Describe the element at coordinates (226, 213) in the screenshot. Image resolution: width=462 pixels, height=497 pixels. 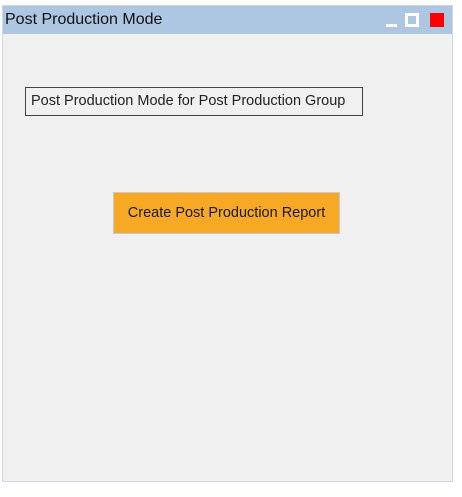
I see `create-report-button: Create Post Production Report` at that location.